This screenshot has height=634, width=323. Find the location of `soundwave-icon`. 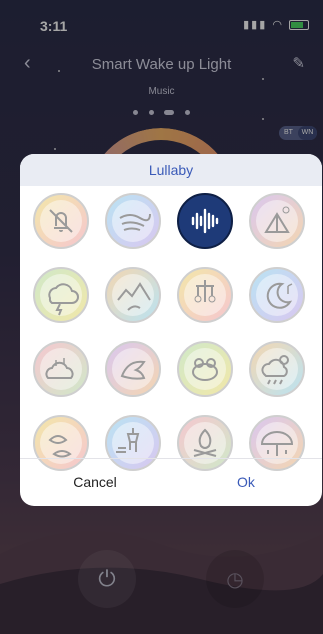

soundwave-icon is located at coordinates (205, 221).